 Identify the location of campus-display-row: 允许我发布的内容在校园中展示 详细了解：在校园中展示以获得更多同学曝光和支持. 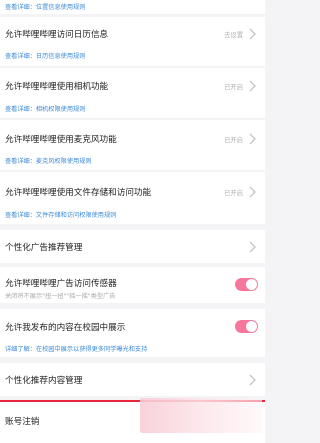
(132, 333).